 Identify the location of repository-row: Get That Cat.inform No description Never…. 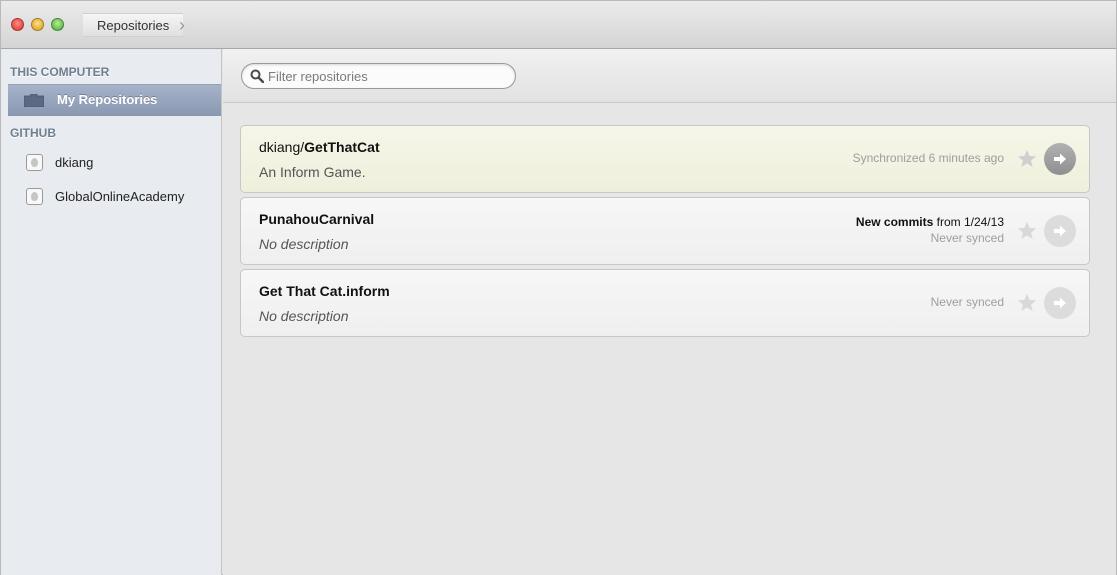
(665, 303).